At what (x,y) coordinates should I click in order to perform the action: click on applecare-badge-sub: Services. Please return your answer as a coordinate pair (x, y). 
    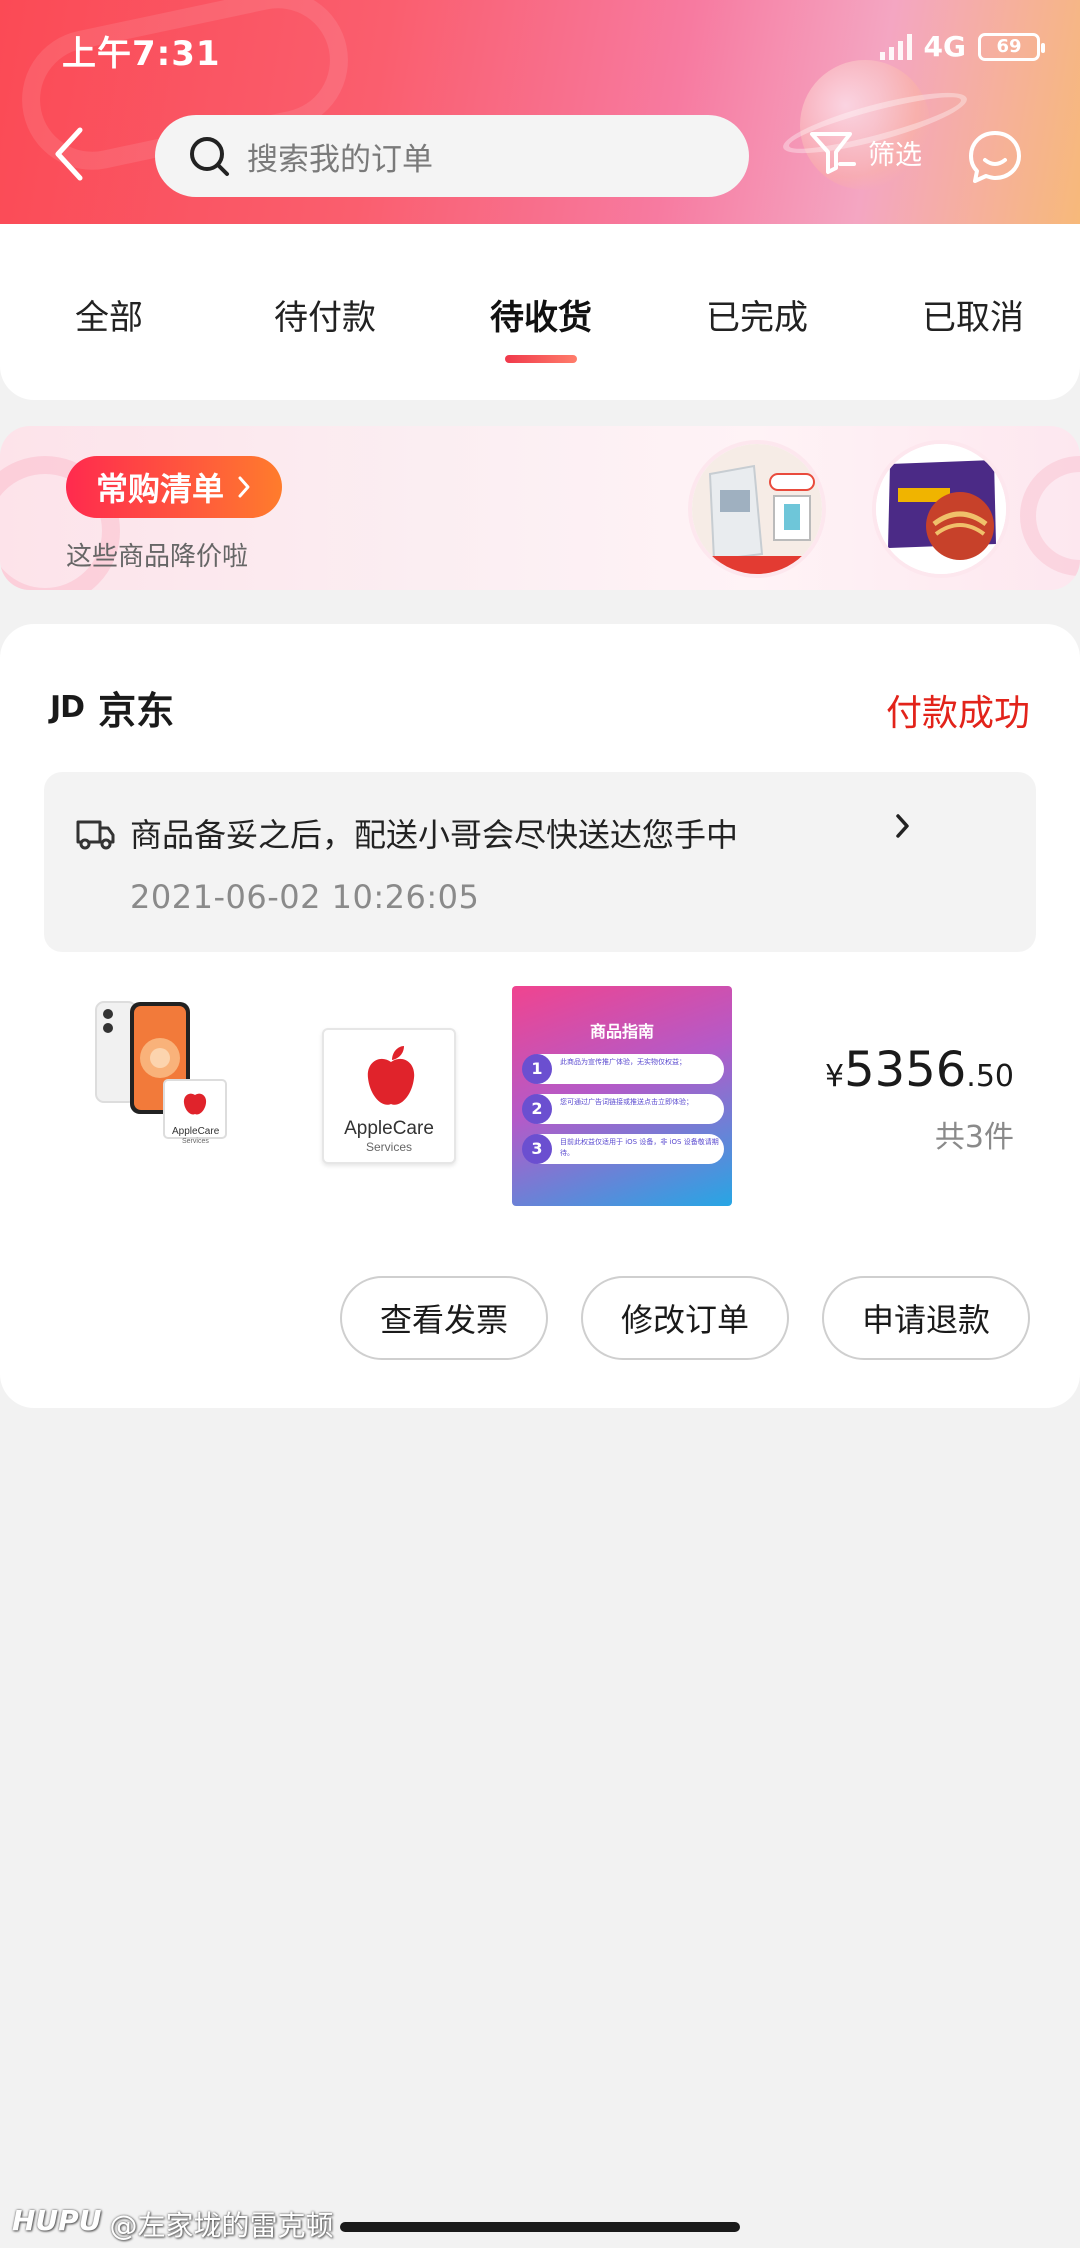
    Looking at the image, I should click on (195, 1141).